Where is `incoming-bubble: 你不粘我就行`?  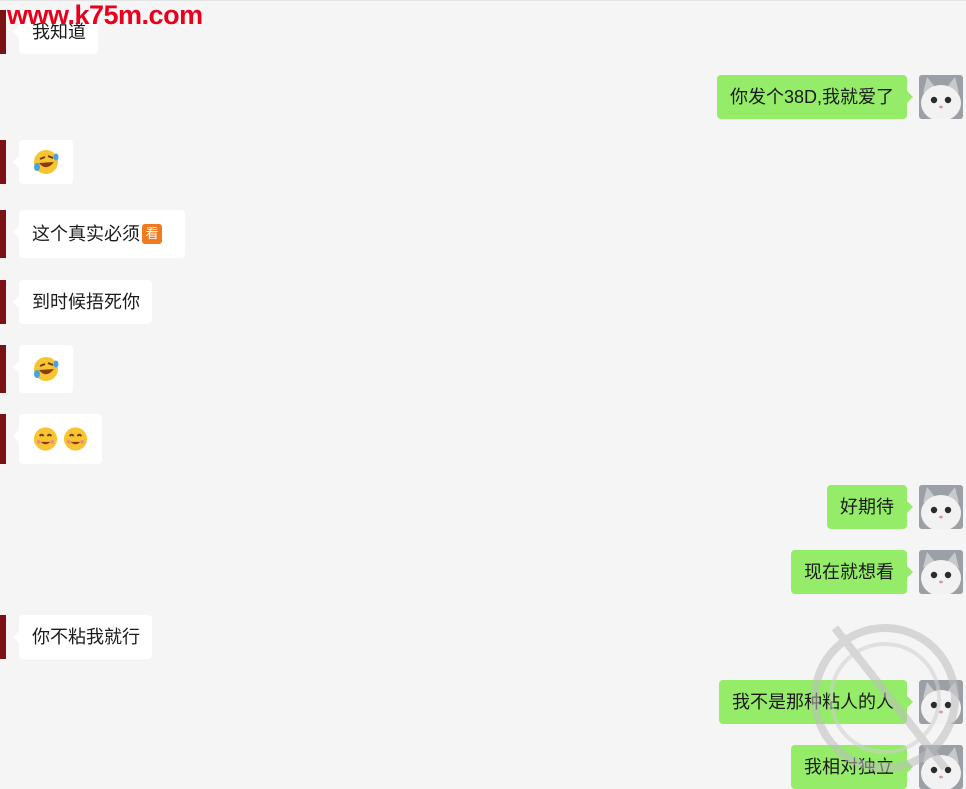
incoming-bubble: 你不粘我就行 is located at coordinates (82, 637).